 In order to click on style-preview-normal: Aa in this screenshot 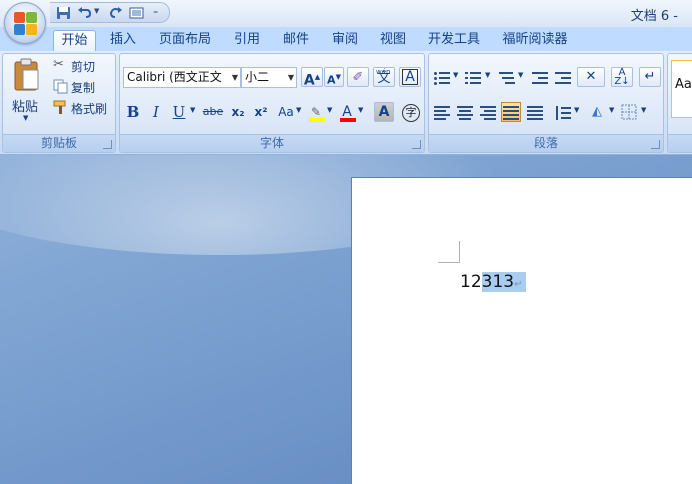, I will do `click(681, 89)`.